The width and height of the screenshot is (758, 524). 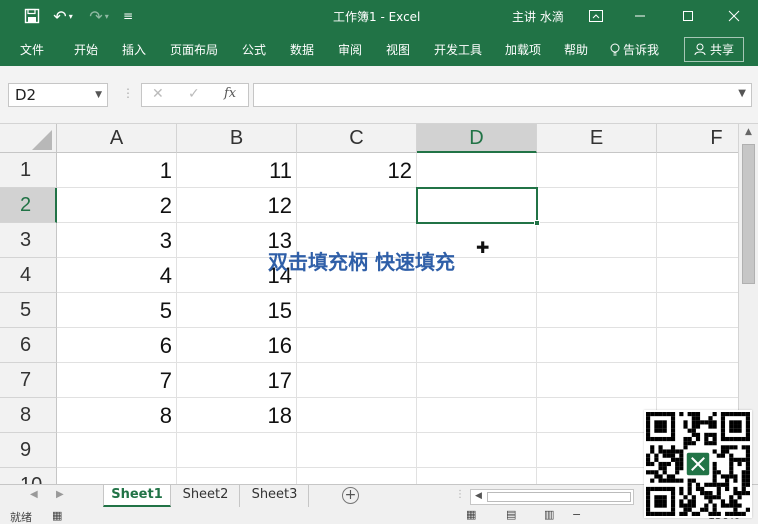 What do you see at coordinates (194, 49) in the screenshot?
I see `tab-page-layout: 页面布局` at bounding box center [194, 49].